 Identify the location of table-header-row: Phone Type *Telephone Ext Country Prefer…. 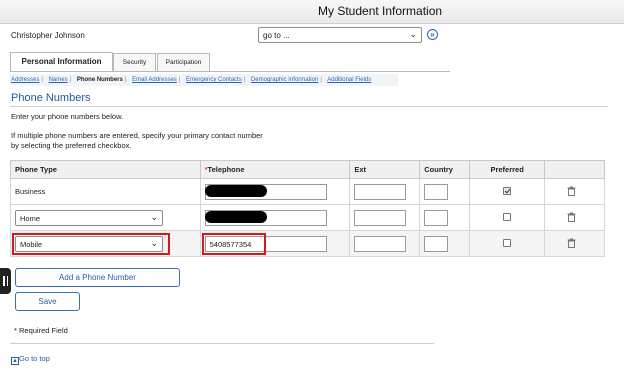
(307, 169).